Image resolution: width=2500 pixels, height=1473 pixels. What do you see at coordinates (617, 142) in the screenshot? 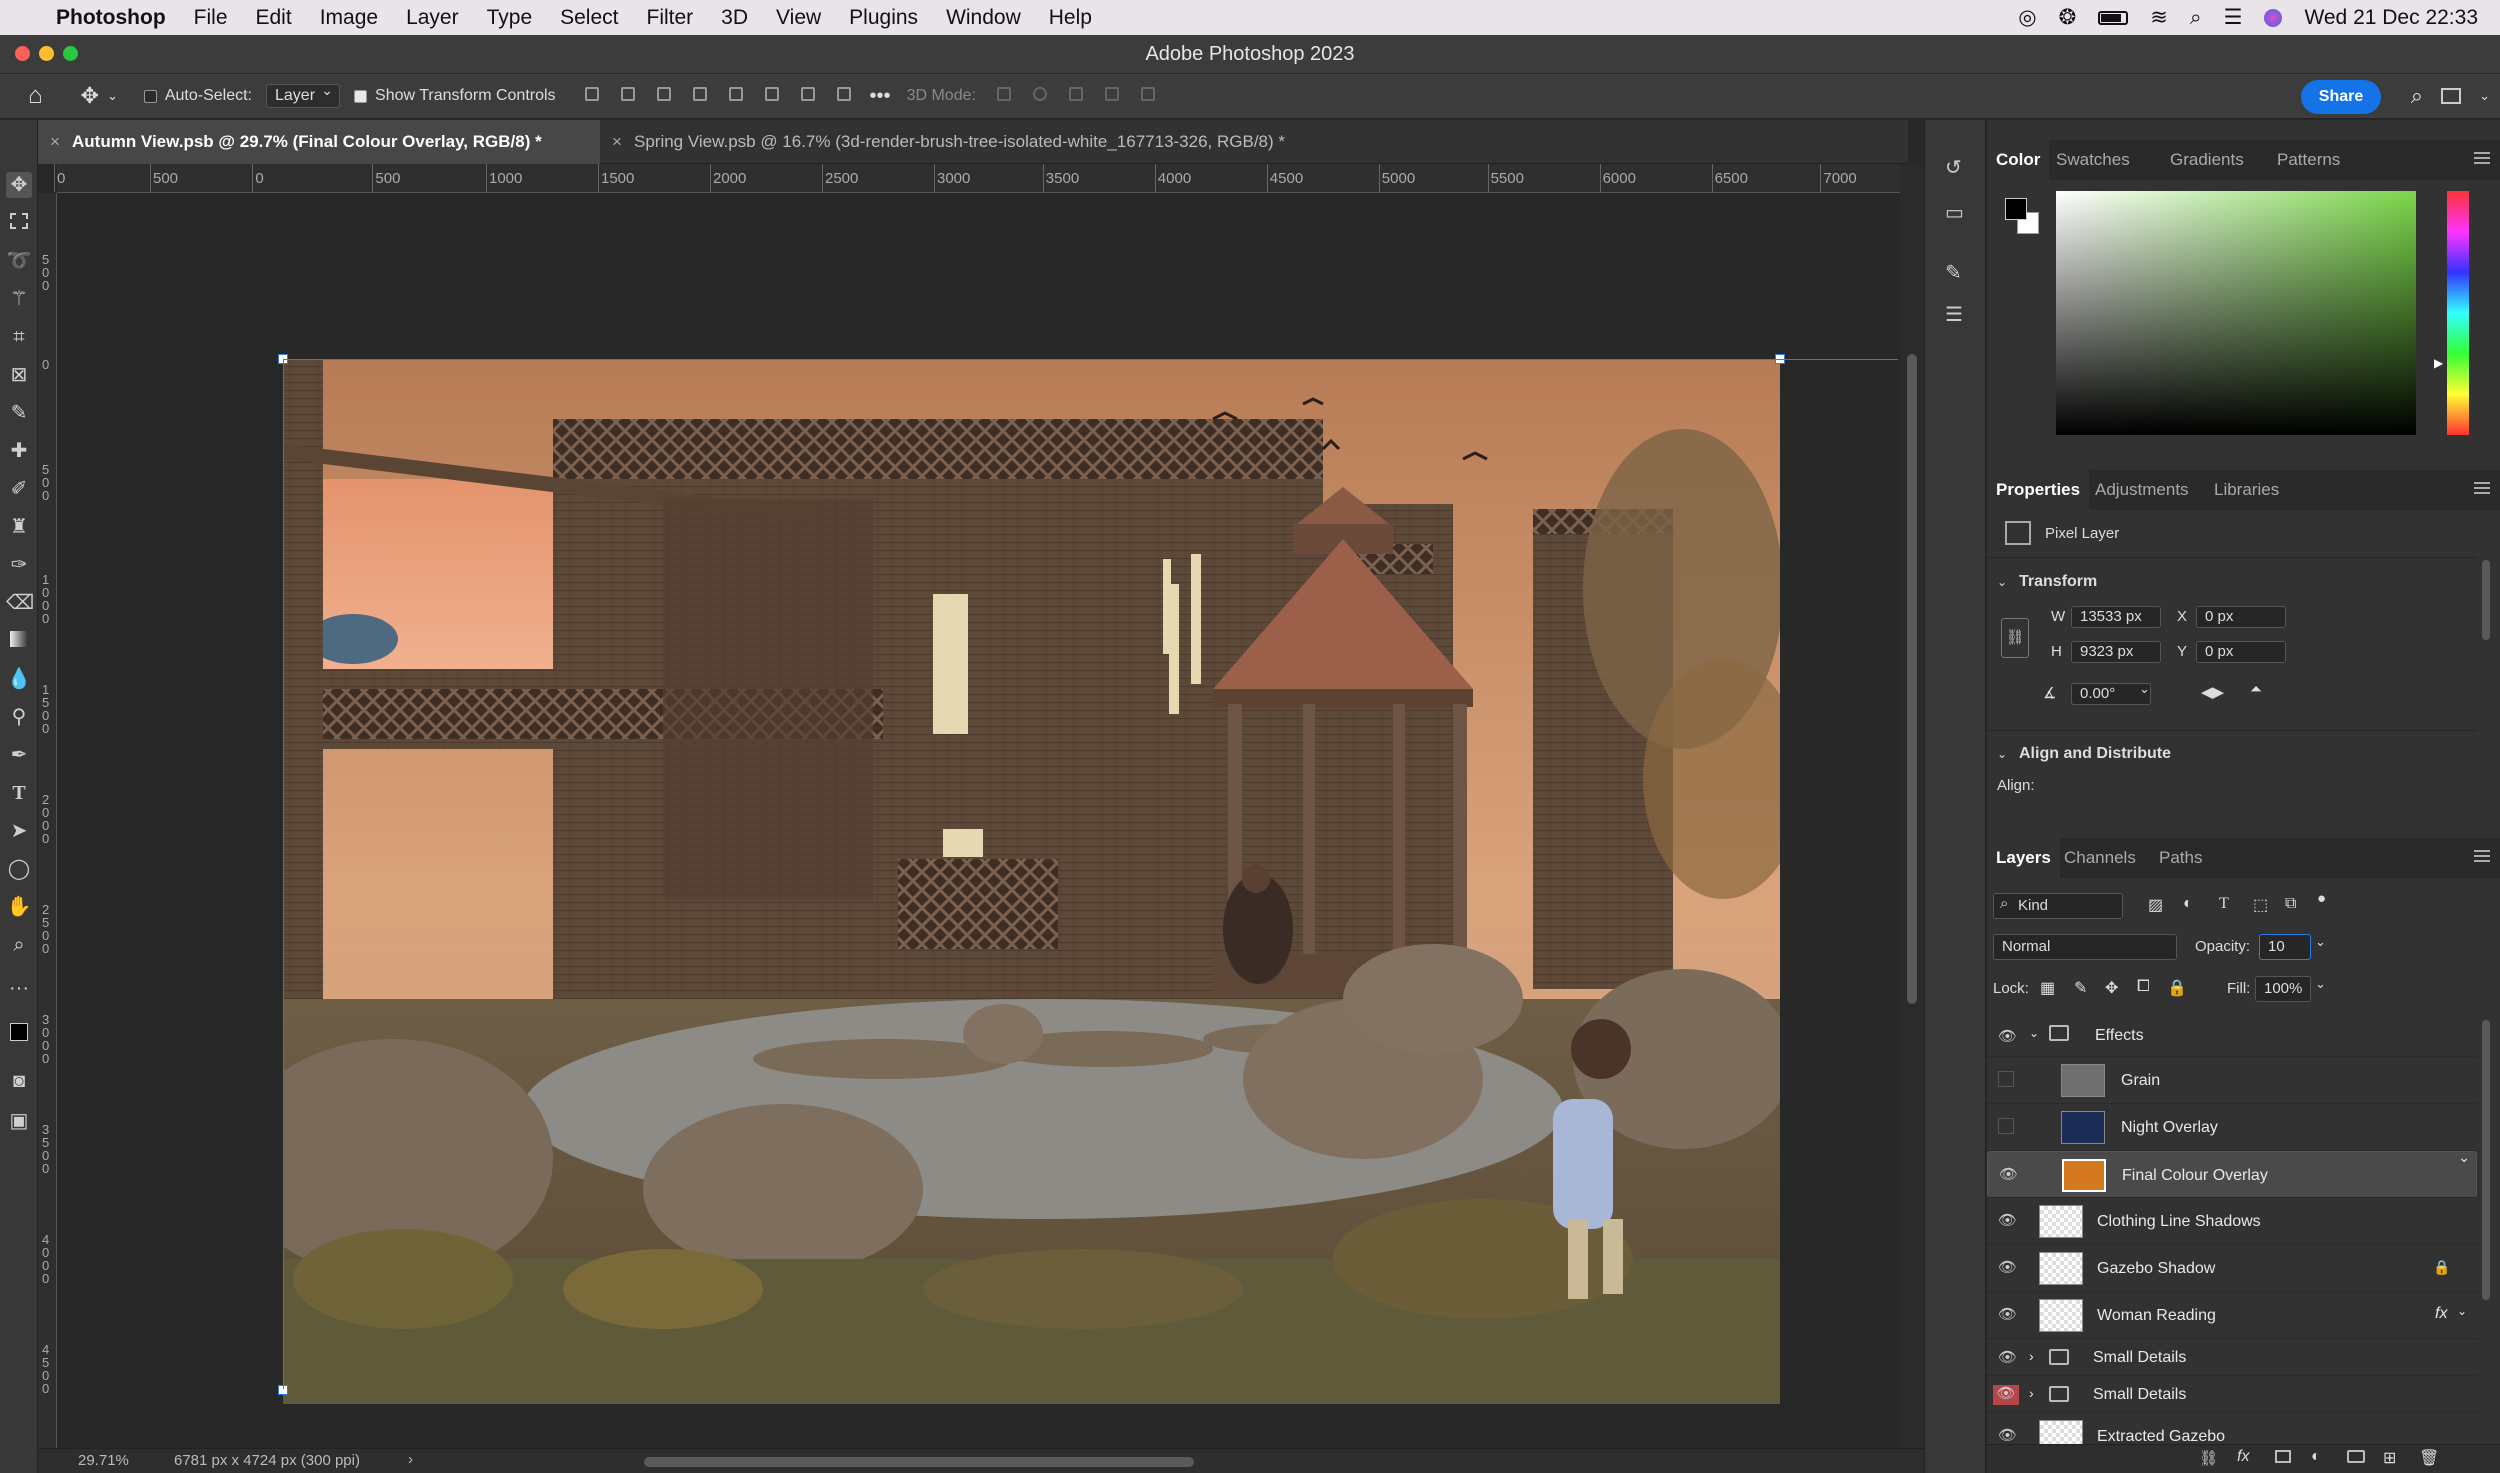
I see `close-tab-icon: ×` at bounding box center [617, 142].